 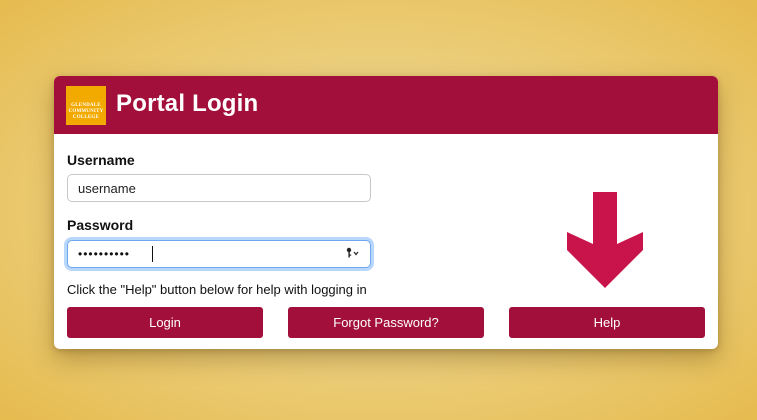 I want to click on username-label: Username, so click(x=101, y=160).